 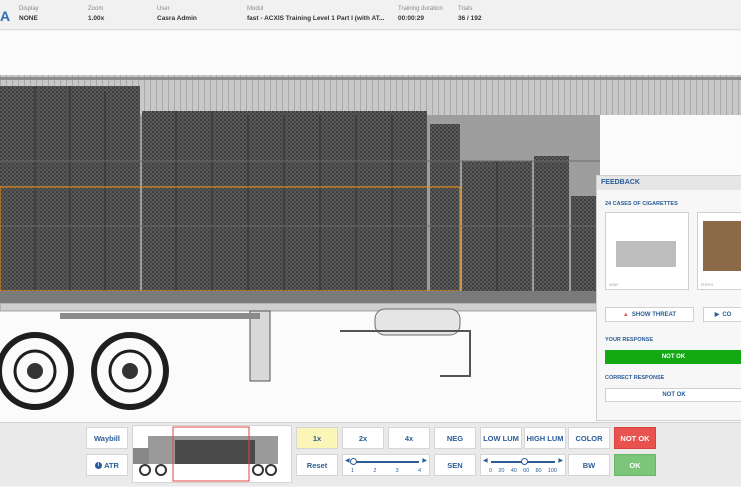 I want to click on neg-button: NEG, so click(x=455, y=438).